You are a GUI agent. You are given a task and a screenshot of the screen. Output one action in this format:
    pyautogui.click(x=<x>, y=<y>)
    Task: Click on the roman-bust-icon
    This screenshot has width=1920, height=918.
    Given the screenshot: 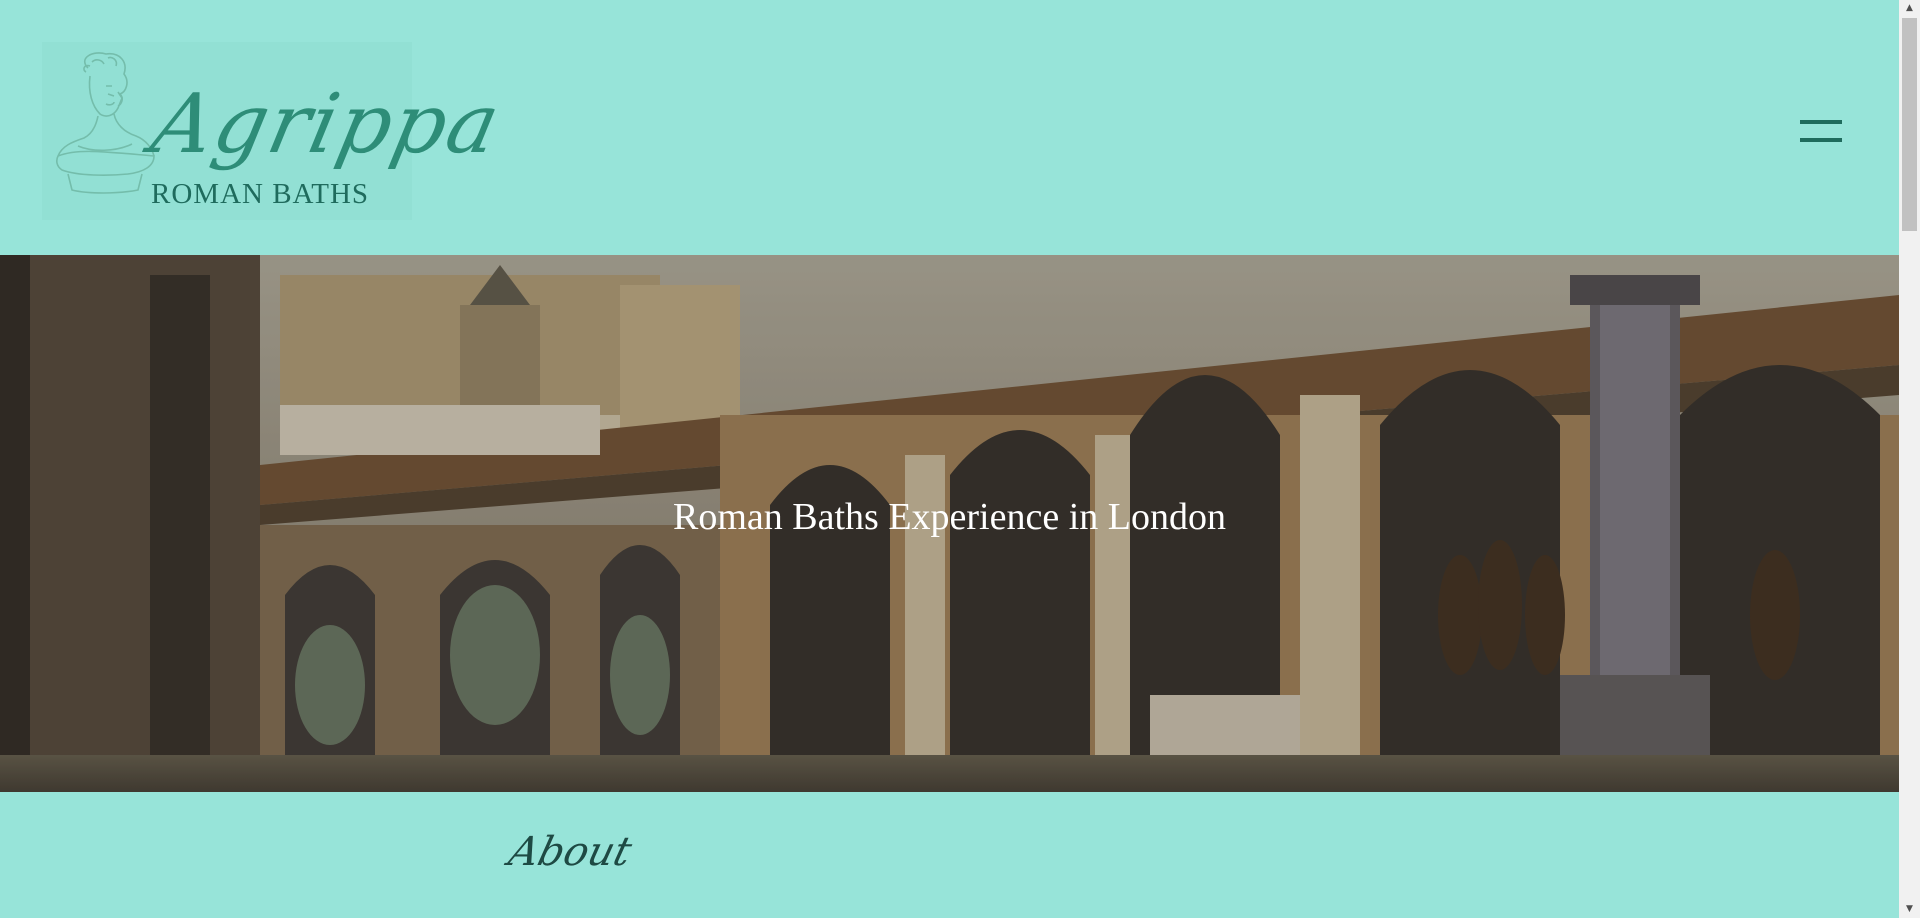 What is the action you would take?
    pyautogui.click(x=105, y=123)
    